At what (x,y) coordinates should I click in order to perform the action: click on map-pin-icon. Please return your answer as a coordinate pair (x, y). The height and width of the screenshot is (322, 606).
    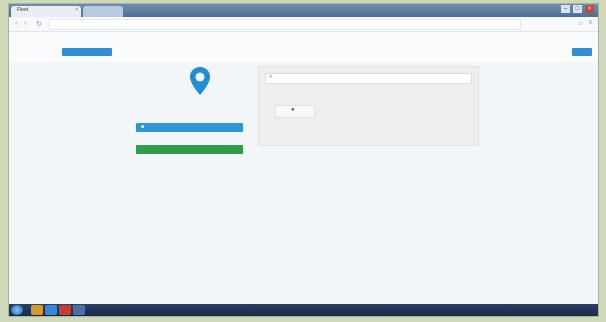
    Looking at the image, I should click on (200, 81).